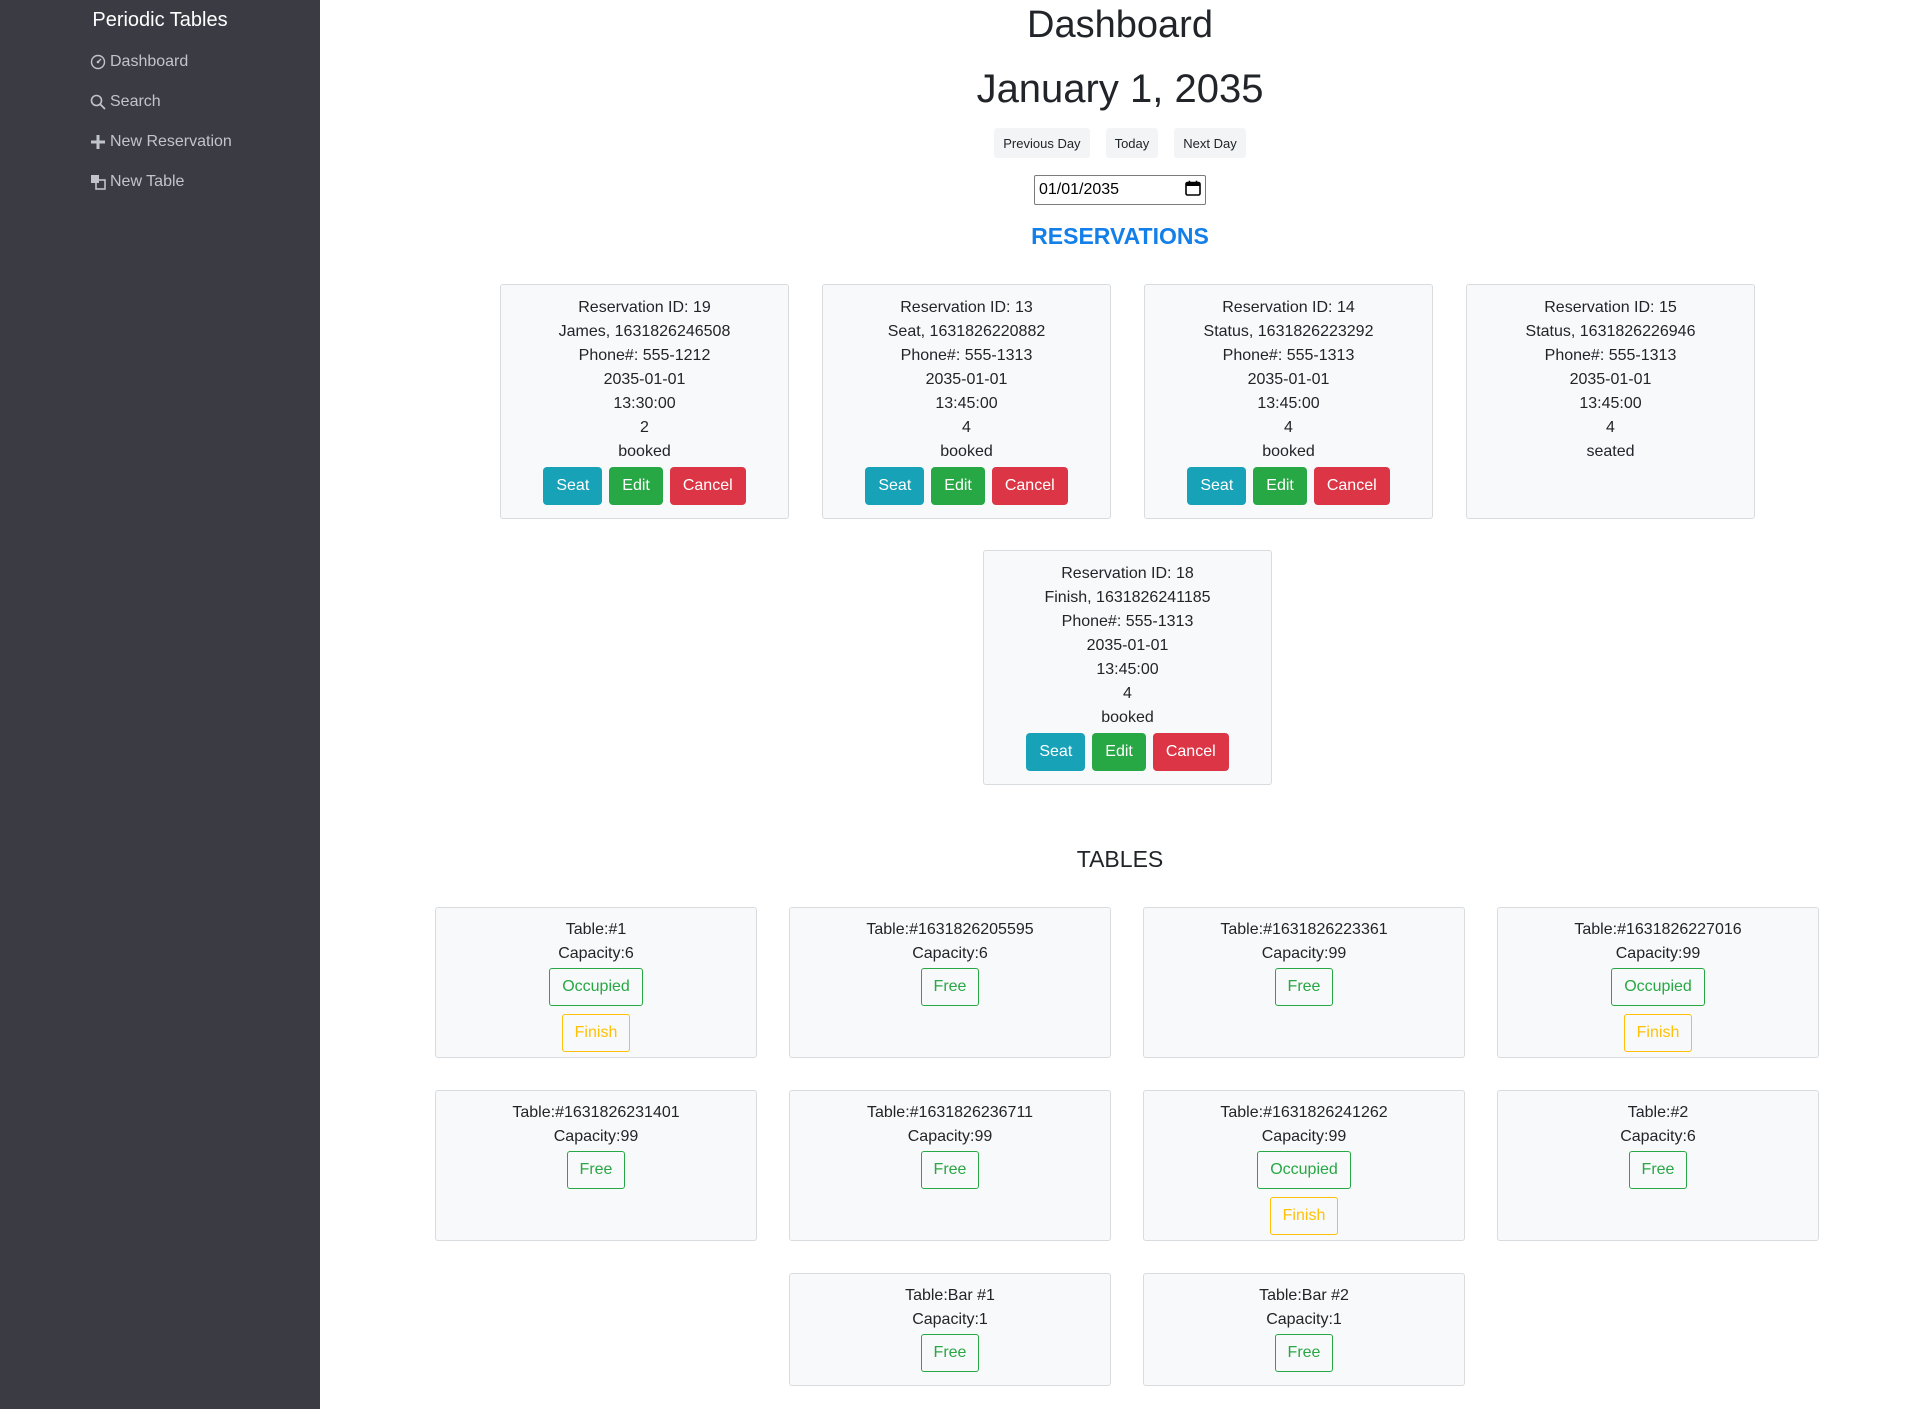  Describe the element at coordinates (98, 142) in the screenshot. I see `plus-icon` at that location.